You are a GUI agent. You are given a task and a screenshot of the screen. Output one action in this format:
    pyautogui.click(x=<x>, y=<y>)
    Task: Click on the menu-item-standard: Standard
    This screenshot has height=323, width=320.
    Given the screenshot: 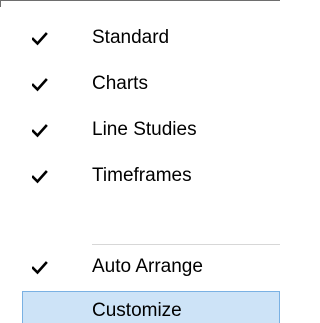 What is the action you would take?
    pyautogui.click(x=151, y=38)
    